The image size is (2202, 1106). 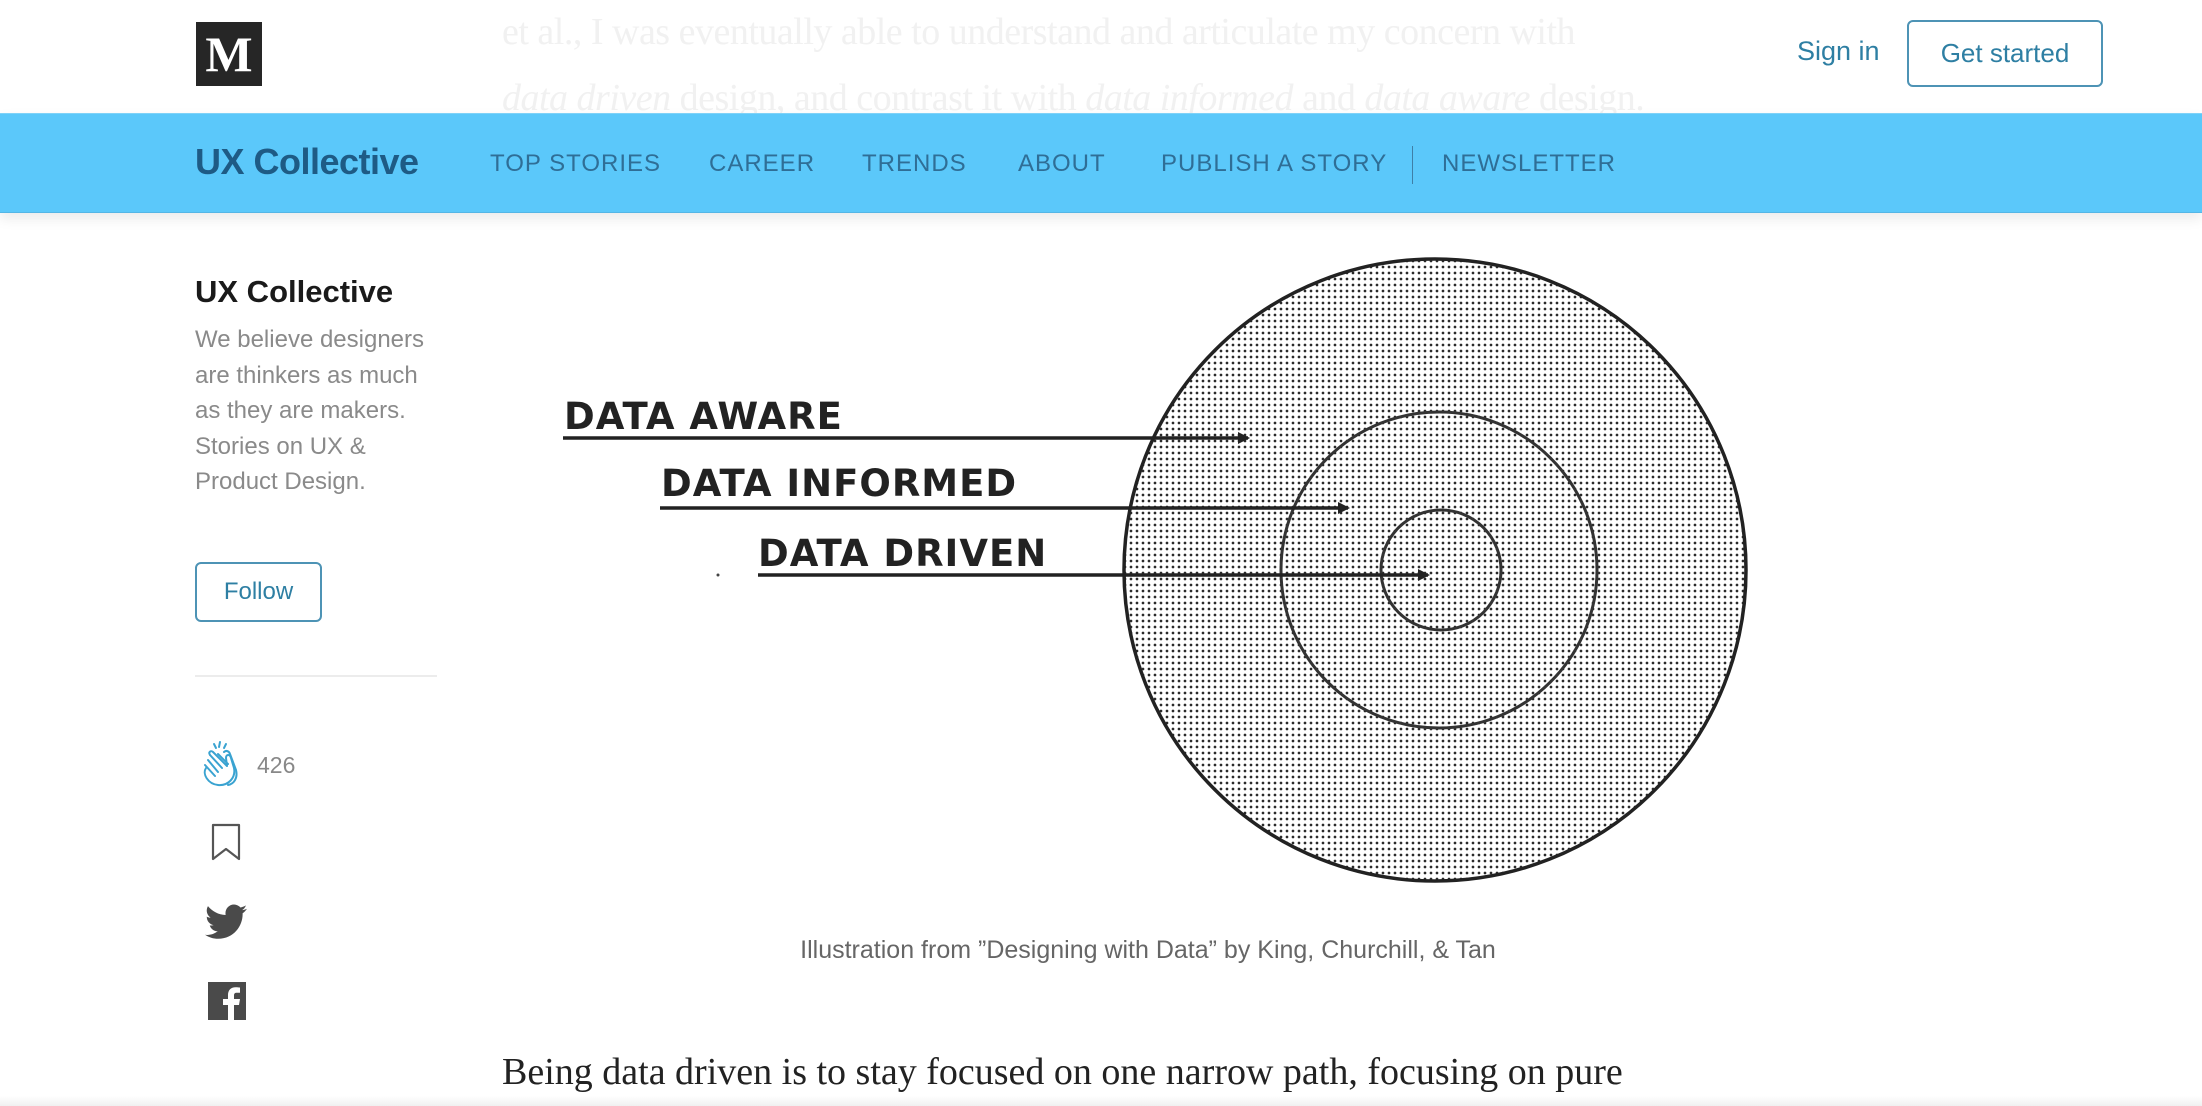 What do you see at coordinates (1529, 164) in the screenshot?
I see `nav-item-newsletter: NEWSLETTER` at bounding box center [1529, 164].